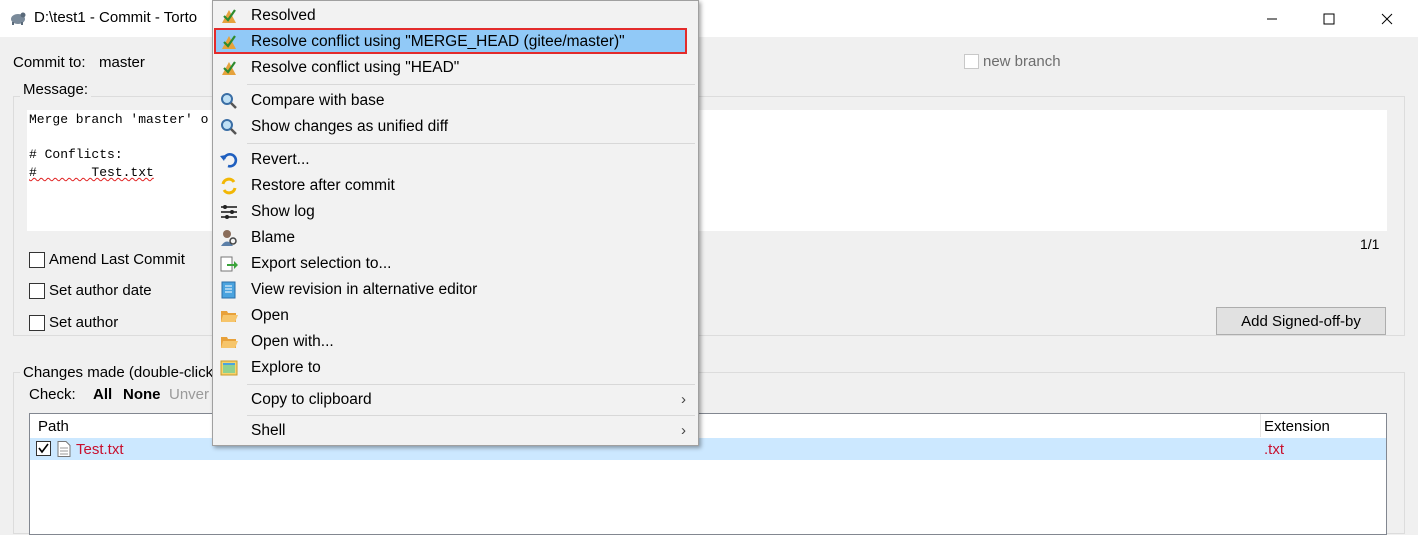 This screenshot has height=535, width=1418. What do you see at coordinates (117, 259) in the screenshot?
I see `amend-label: Amend Last Commit` at bounding box center [117, 259].